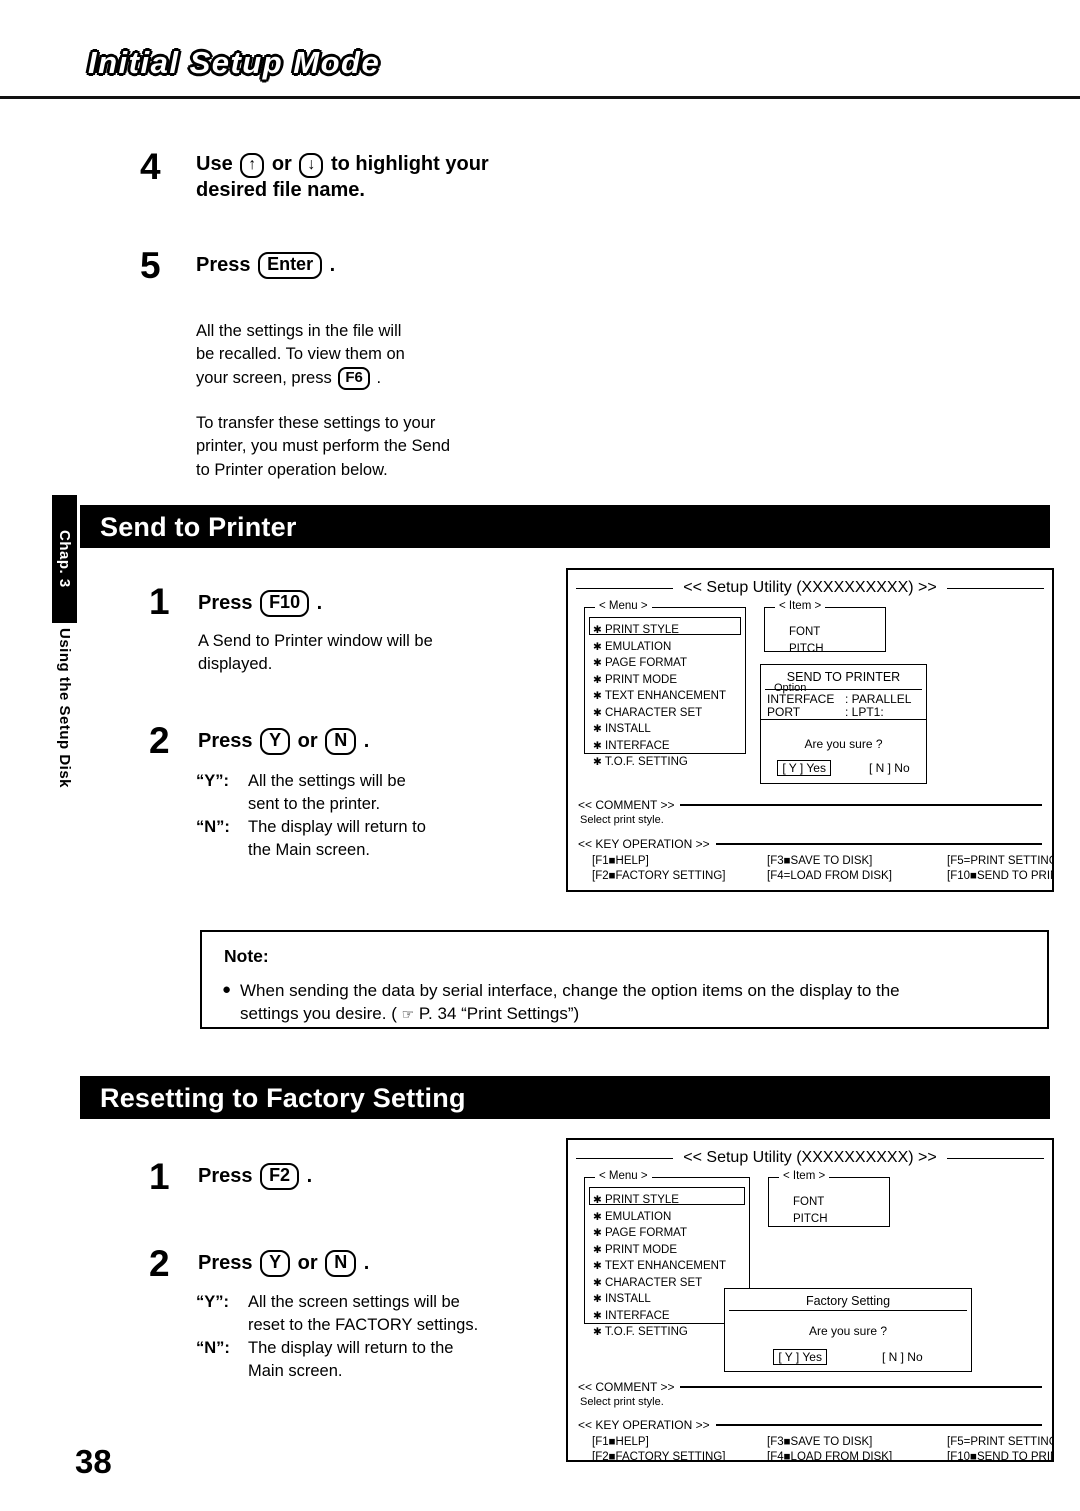 Image resolution: width=1080 pixels, height=1511 pixels. What do you see at coordinates (366, 741) in the screenshot?
I see `send-step-2-period: .` at bounding box center [366, 741].